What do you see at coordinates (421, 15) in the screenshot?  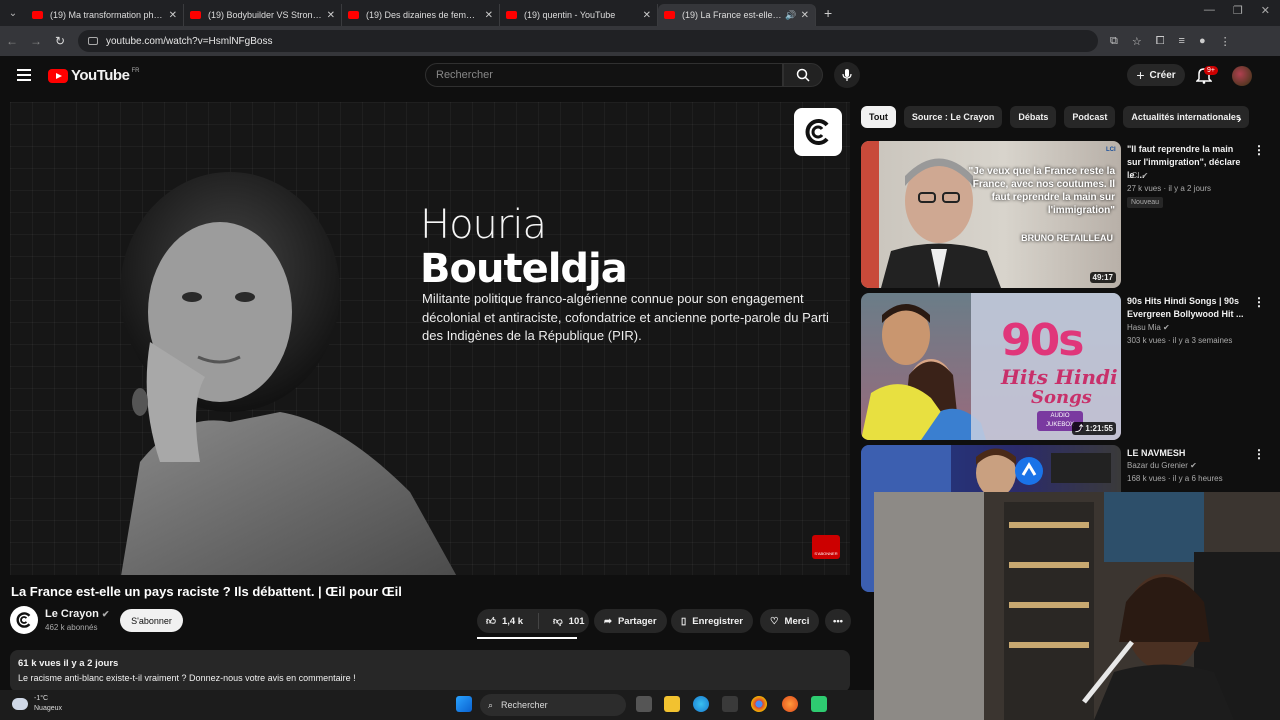 I see `browser-tab: (19) Des dizaines de femmes vi ✕` at bounding box center [421, 15].